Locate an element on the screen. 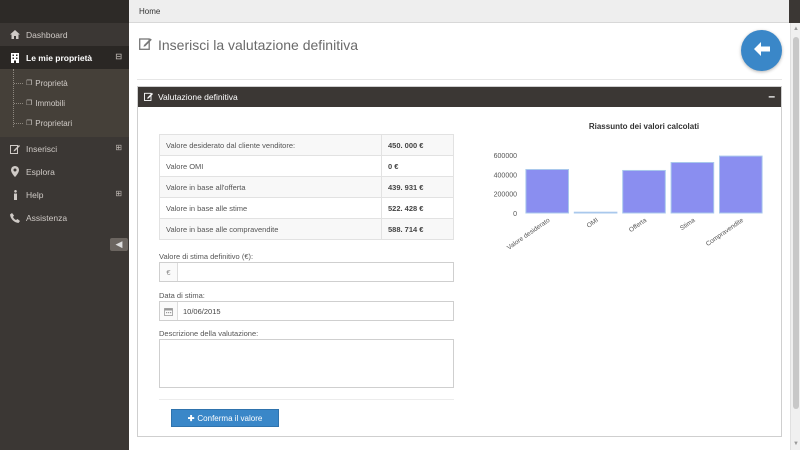  x-tick-label: OMI is located at coordinates (593, 223).